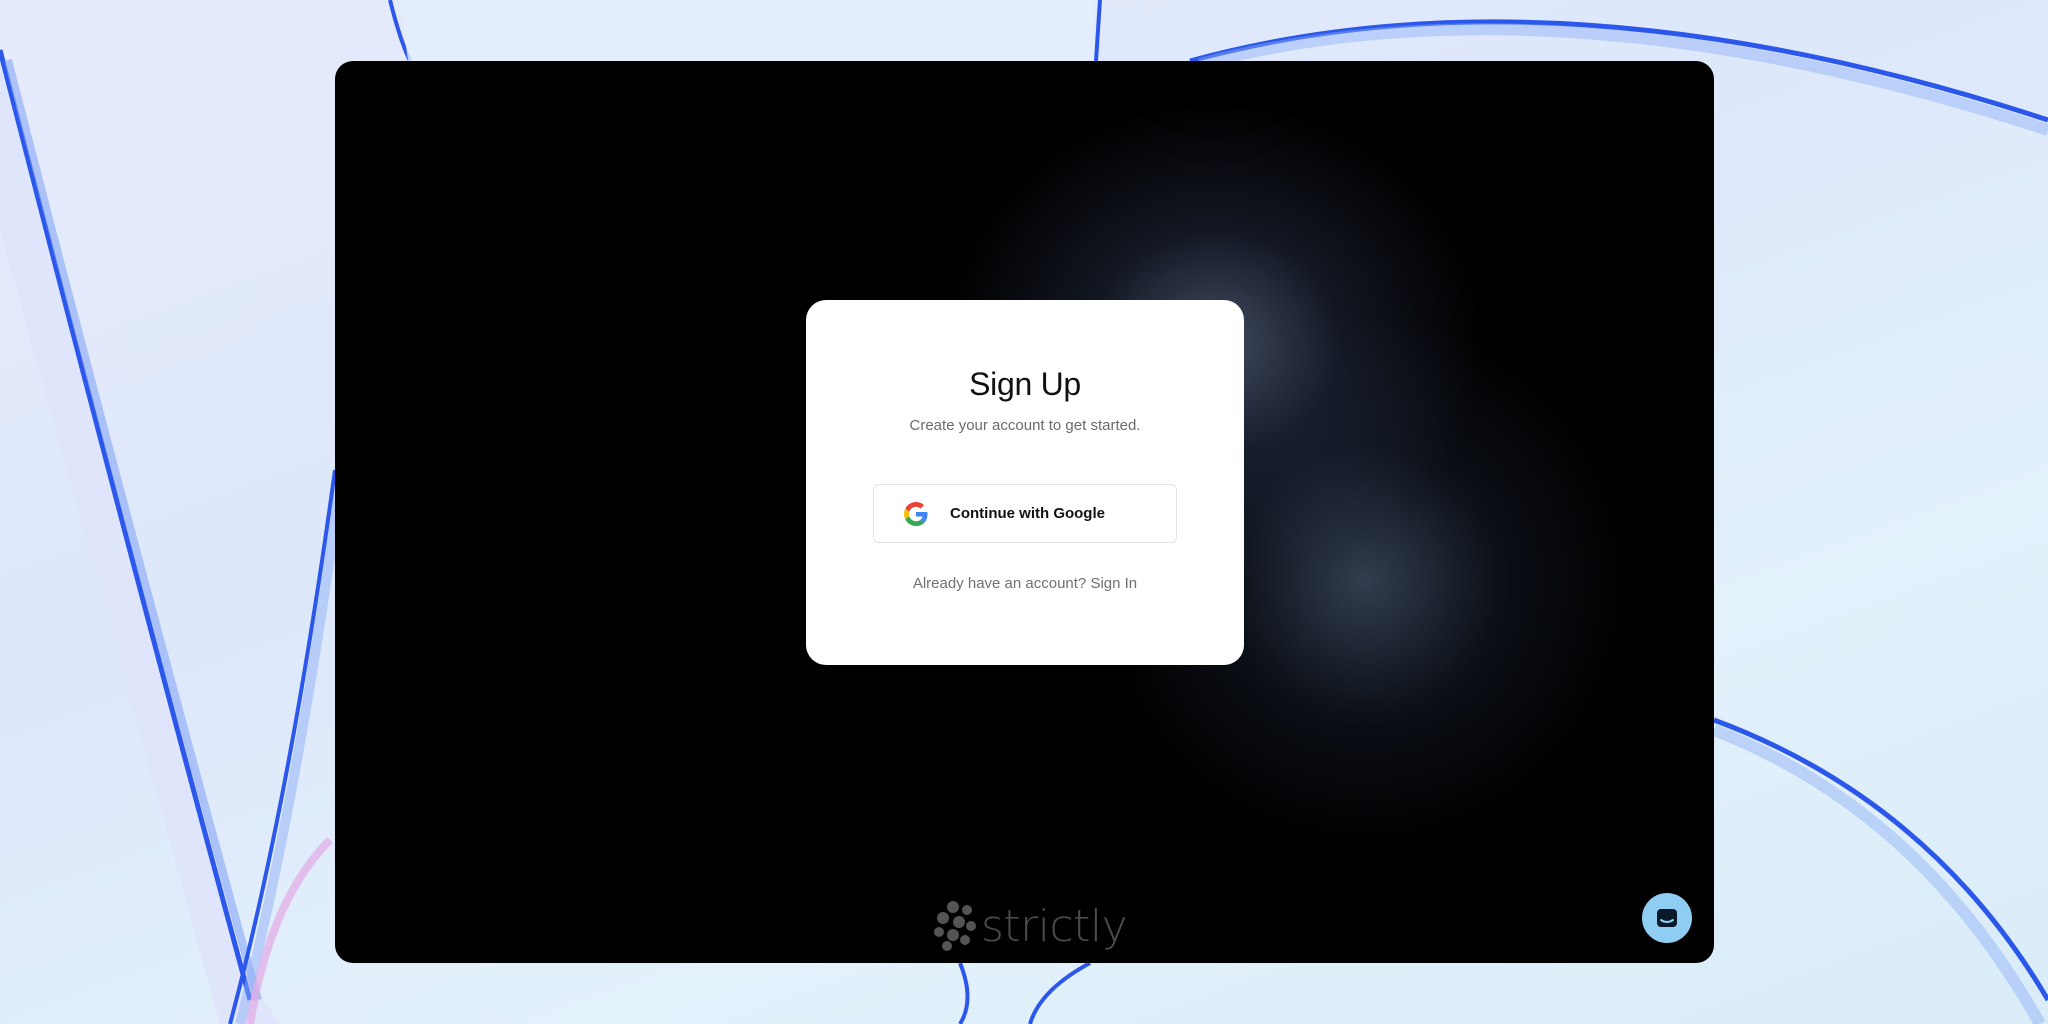  Describe the element at coordinates (1025, 425) in the screenshot. I see `page-subtitle: Create your account to get started.` at that location.